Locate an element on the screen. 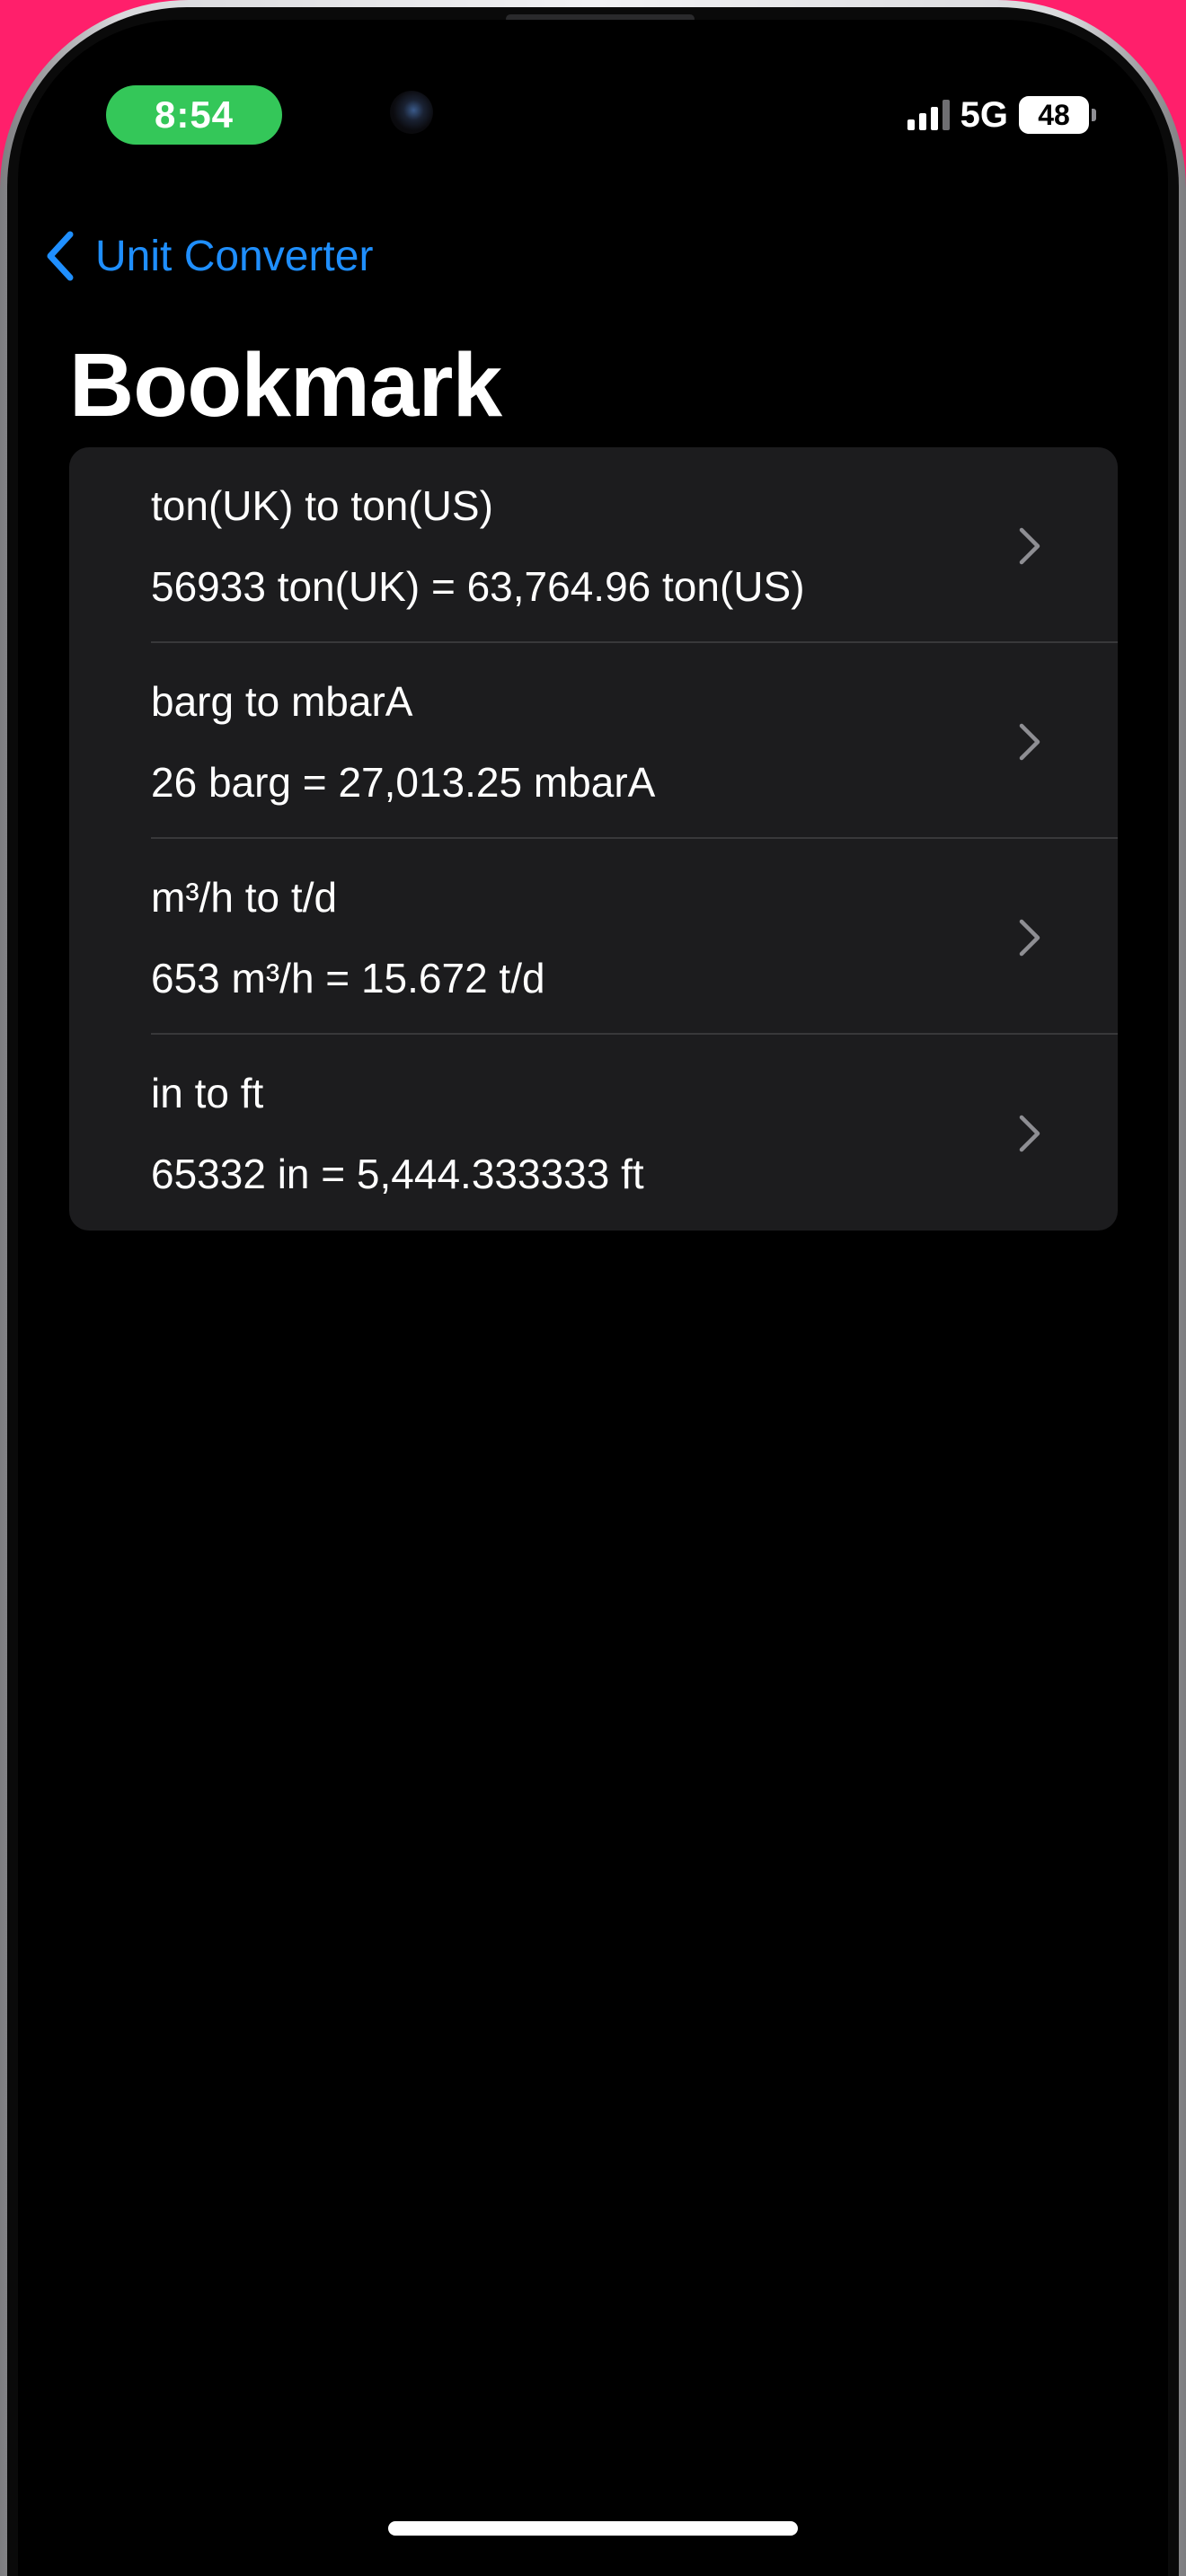 The height and width of the screenshot is (2576, 1186). bookmark-result: 653 m³/h = 15.672 t/d is located at coordinates (348, 978).